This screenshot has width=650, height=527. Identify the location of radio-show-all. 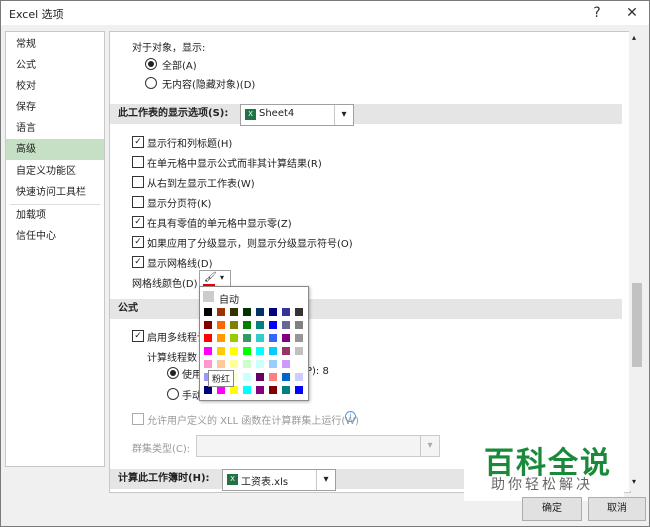
(151, 64).